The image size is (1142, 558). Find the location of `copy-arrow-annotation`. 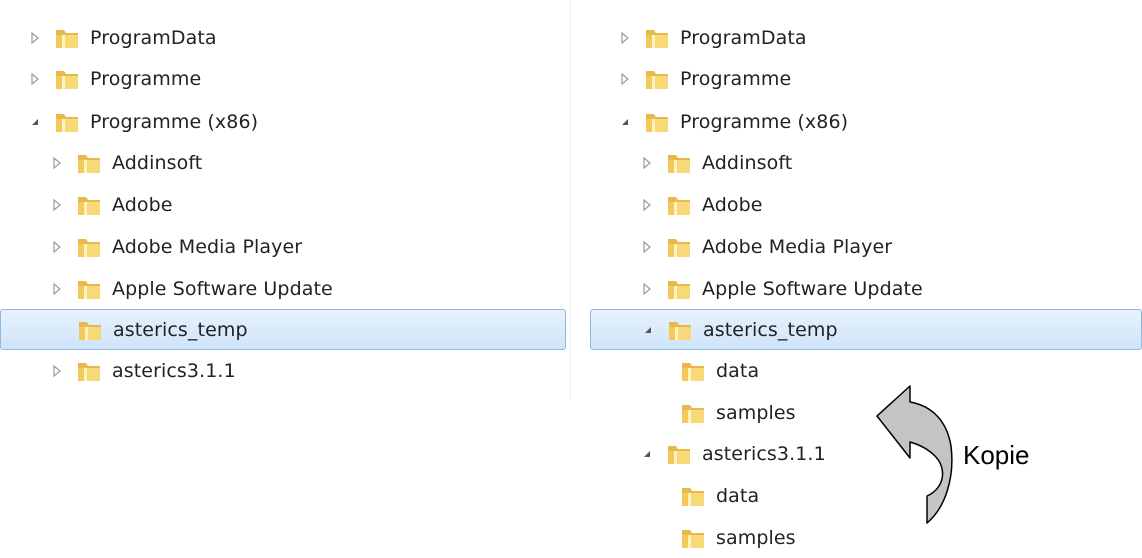

copy-arrow-annotation is located at coordinates (914, 454).